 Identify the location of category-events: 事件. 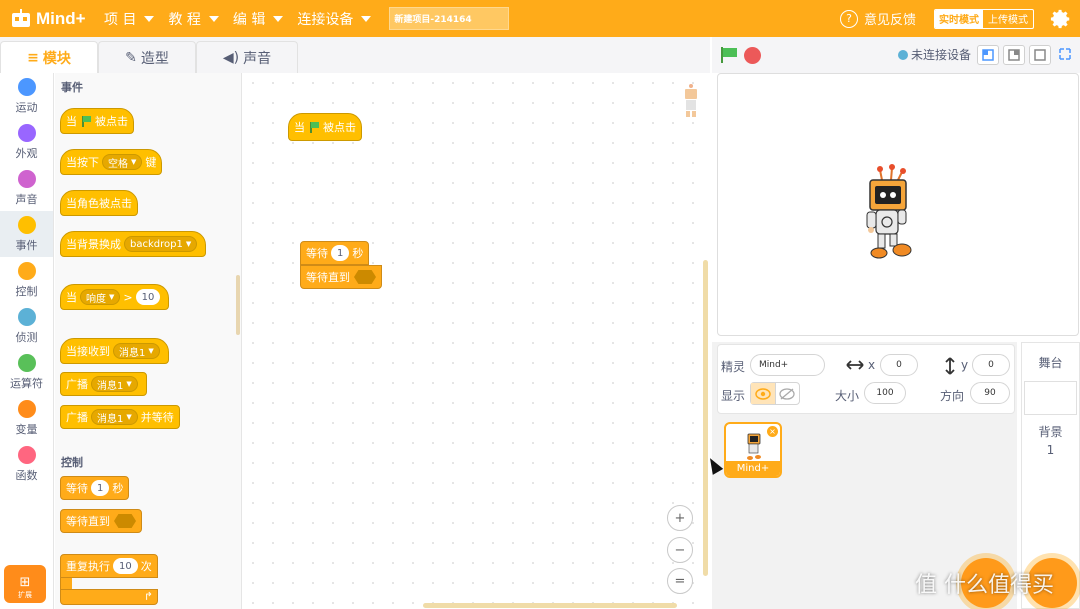
(26, 234).